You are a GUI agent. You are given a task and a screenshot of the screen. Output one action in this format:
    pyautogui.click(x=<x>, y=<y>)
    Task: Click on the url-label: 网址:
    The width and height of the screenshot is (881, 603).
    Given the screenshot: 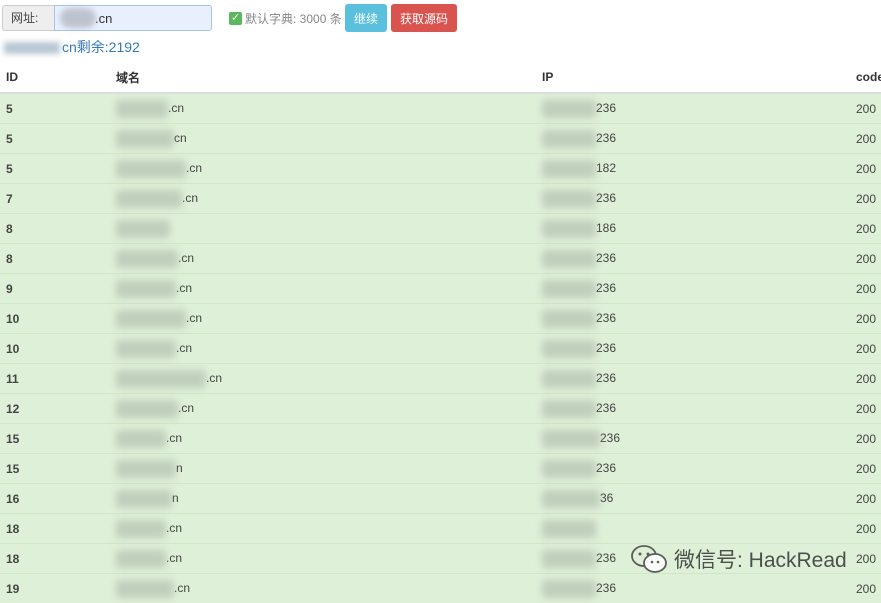 What is the action you would take?
    pyautogui.click(x=28, y=18)
    